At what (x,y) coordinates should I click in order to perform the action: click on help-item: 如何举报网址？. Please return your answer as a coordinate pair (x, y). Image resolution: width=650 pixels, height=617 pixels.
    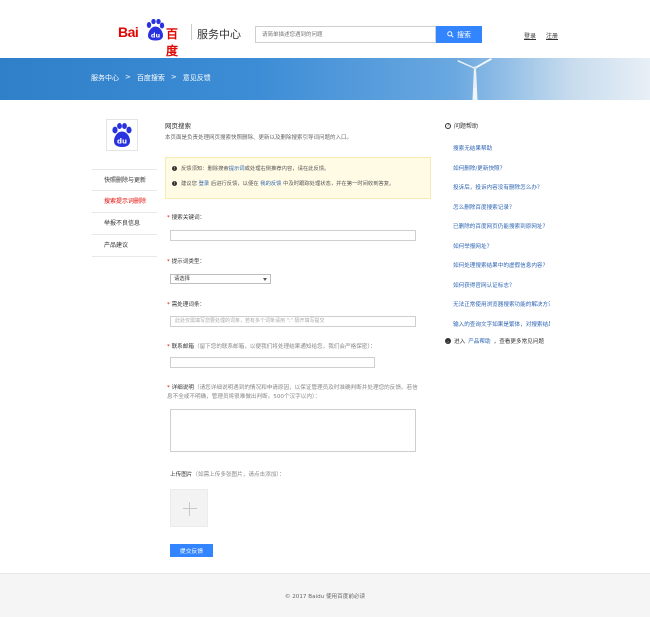
    Looking at the image, I should click on (497, 252).